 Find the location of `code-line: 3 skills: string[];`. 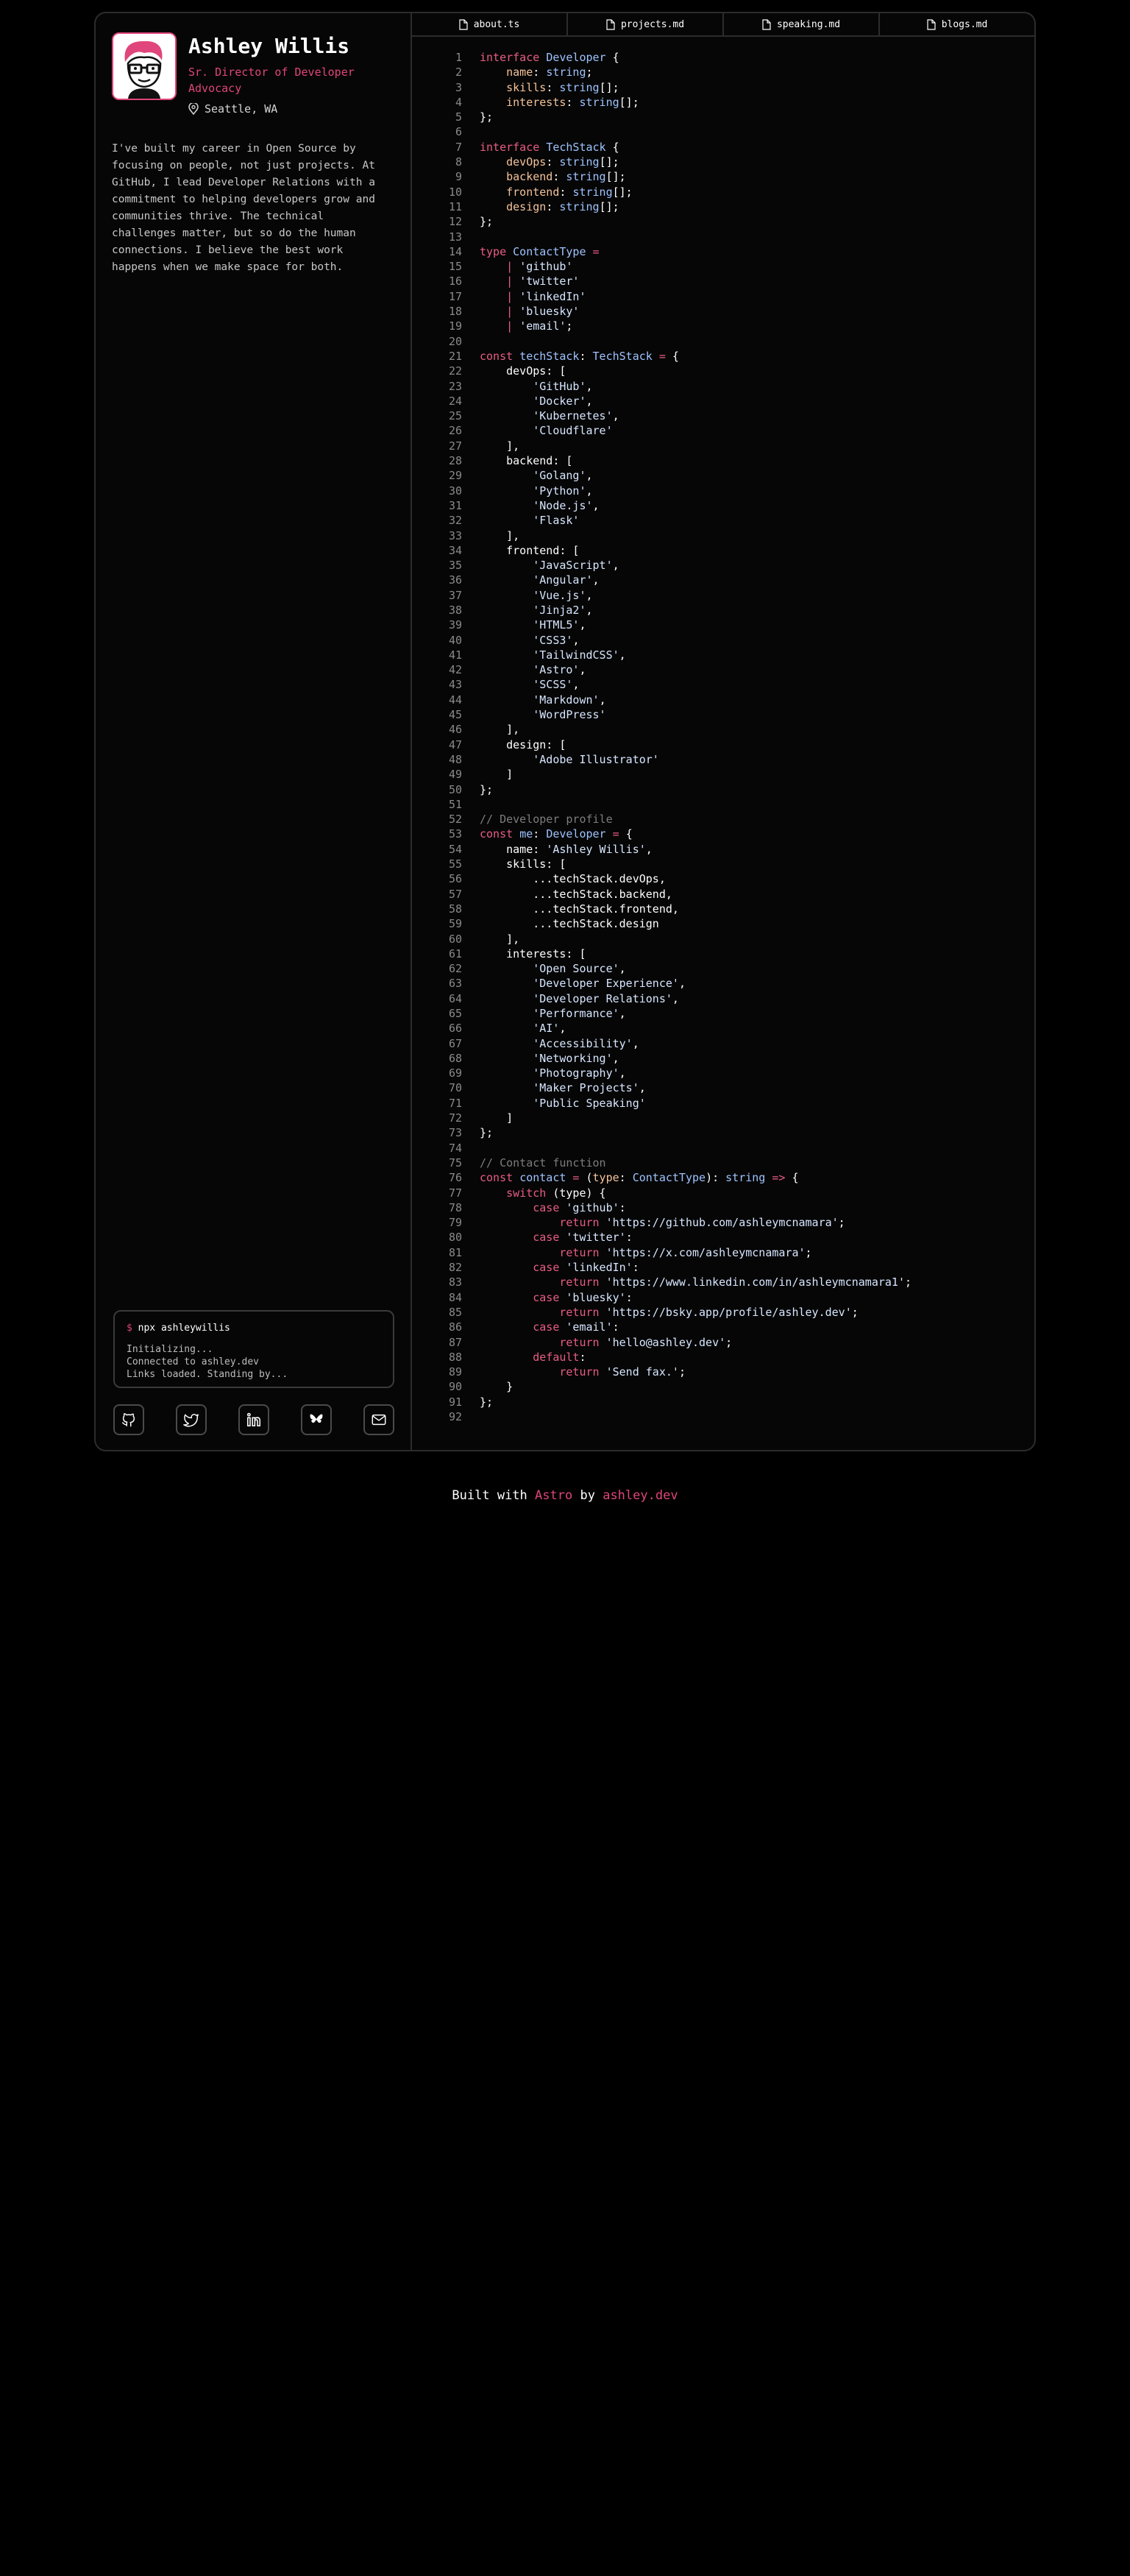

code-line: 3 skills: string[]; is located at coordinates (727, 87).